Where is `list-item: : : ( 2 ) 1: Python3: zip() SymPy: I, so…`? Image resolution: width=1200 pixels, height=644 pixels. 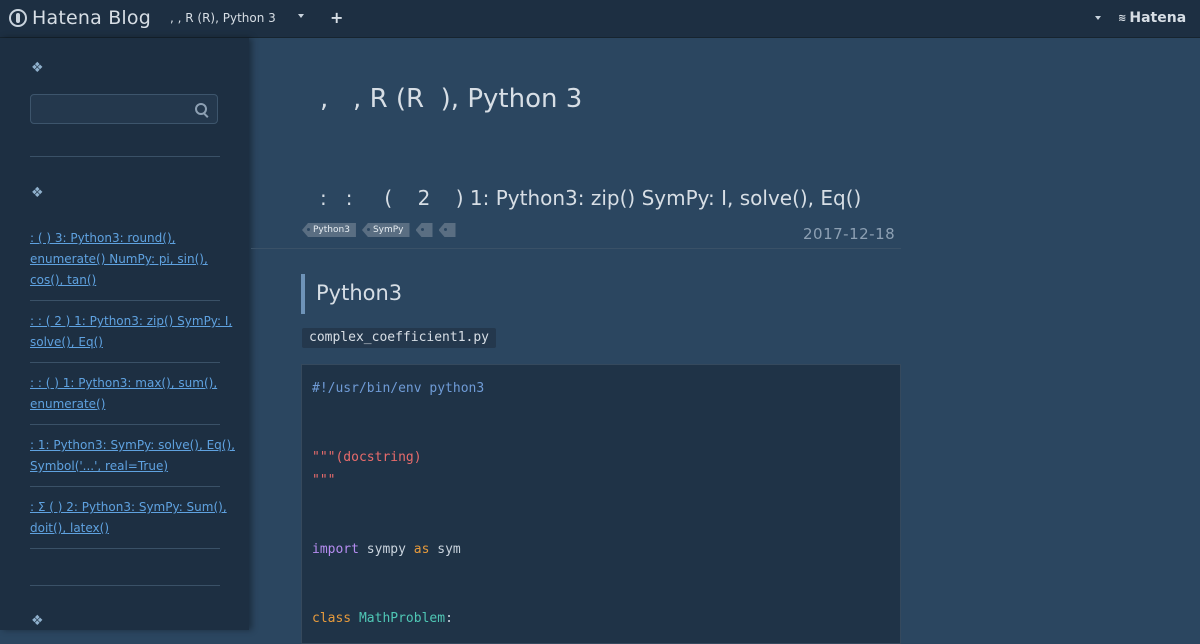 list-item: : : ( 2 ) 1: Python3: zip() SymPy: I, so… is located at coordinates (131, 337).